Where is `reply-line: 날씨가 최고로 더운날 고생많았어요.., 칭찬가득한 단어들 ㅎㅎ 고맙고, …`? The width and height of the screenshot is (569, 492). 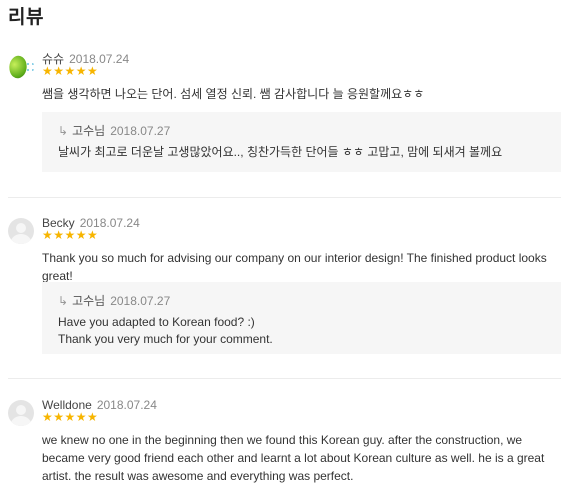 reply-line: 날씨가 최고로 더운날 고생많았어요.., 칭찬가득한 단어들 ㅎㅎ 고맙고, … is located at coordinates (280, 152).